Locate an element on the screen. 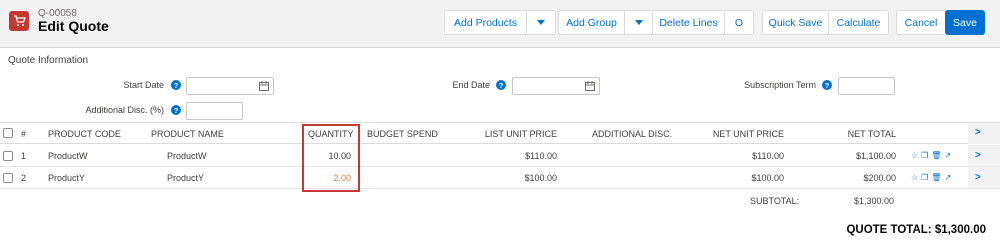 This screenshot has height=245, width=1000. col-num: # is located at coordinates (24, 134).